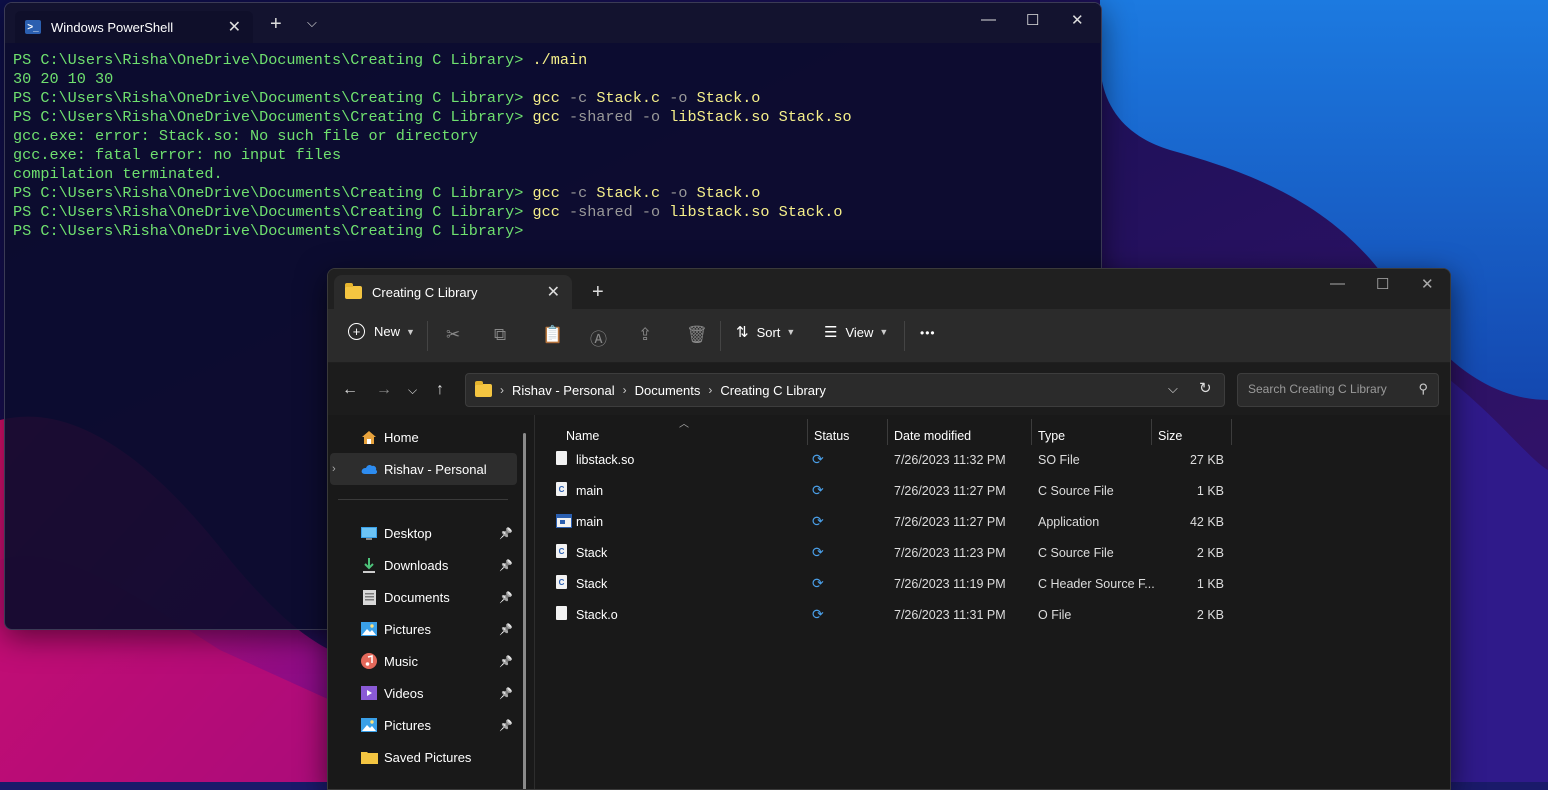 The width and height of the screenshot is (1548, 790). Describe the element at coordinates (401, 661) in the screenshot. I see `sidebar-item-label: Music` at that location.